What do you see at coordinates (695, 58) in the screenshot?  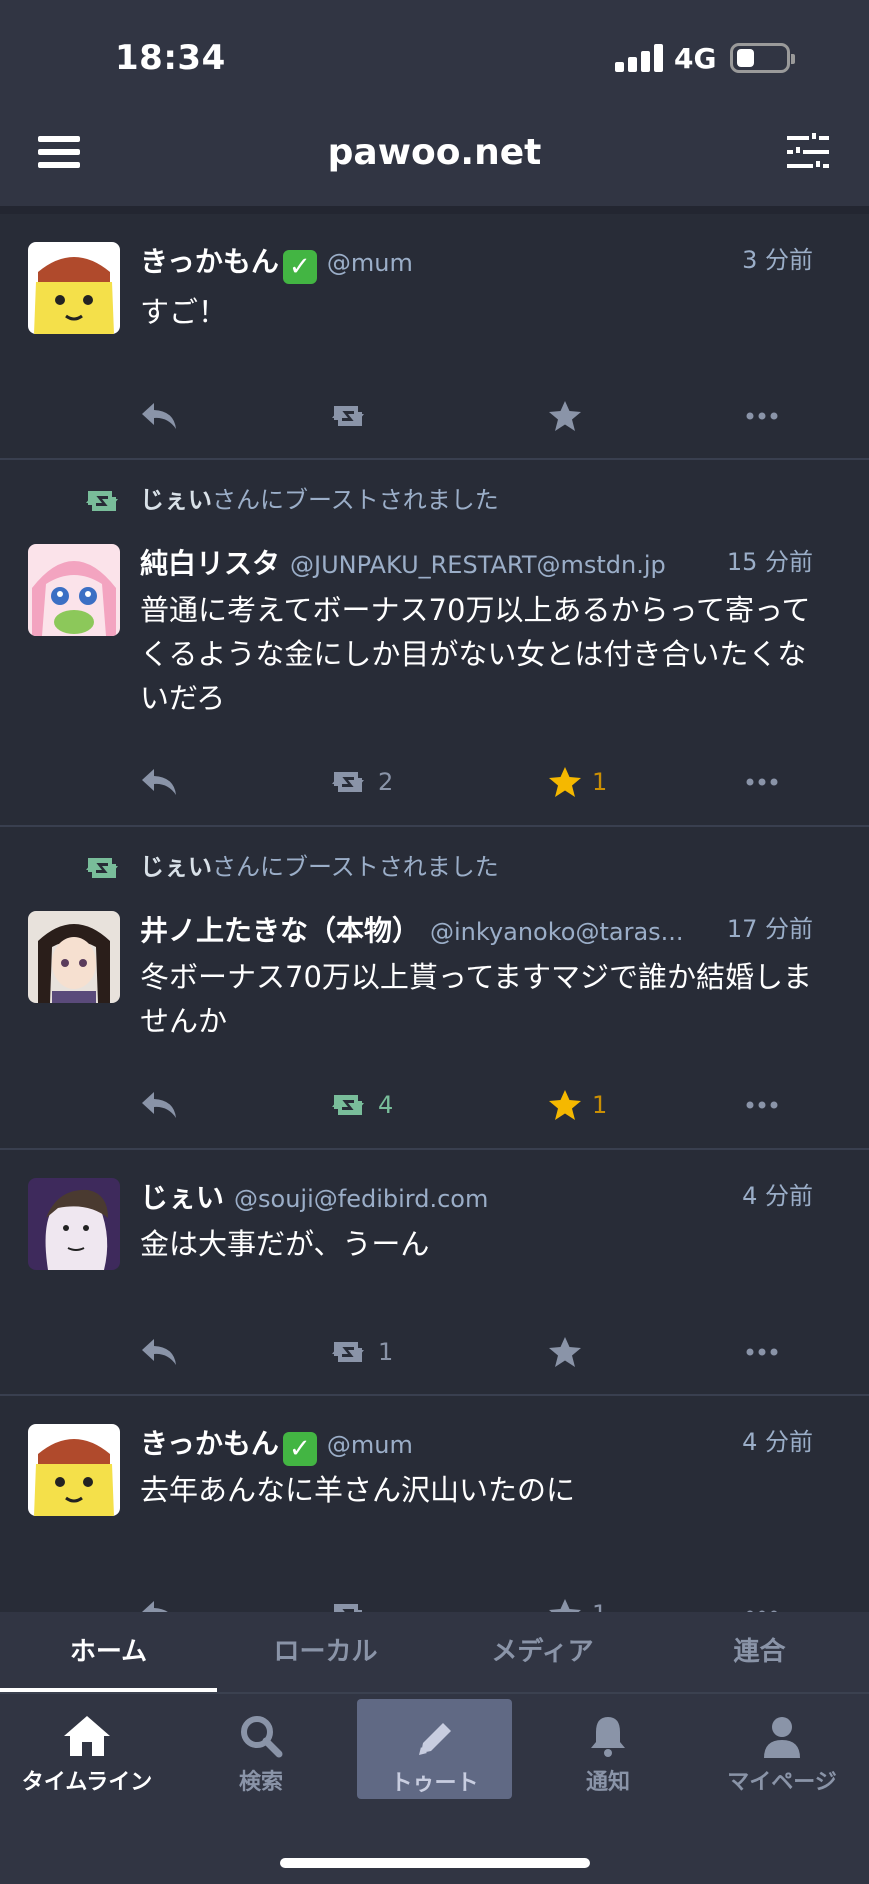 I see `network-type: 4G` at bounding box center [695, 58].